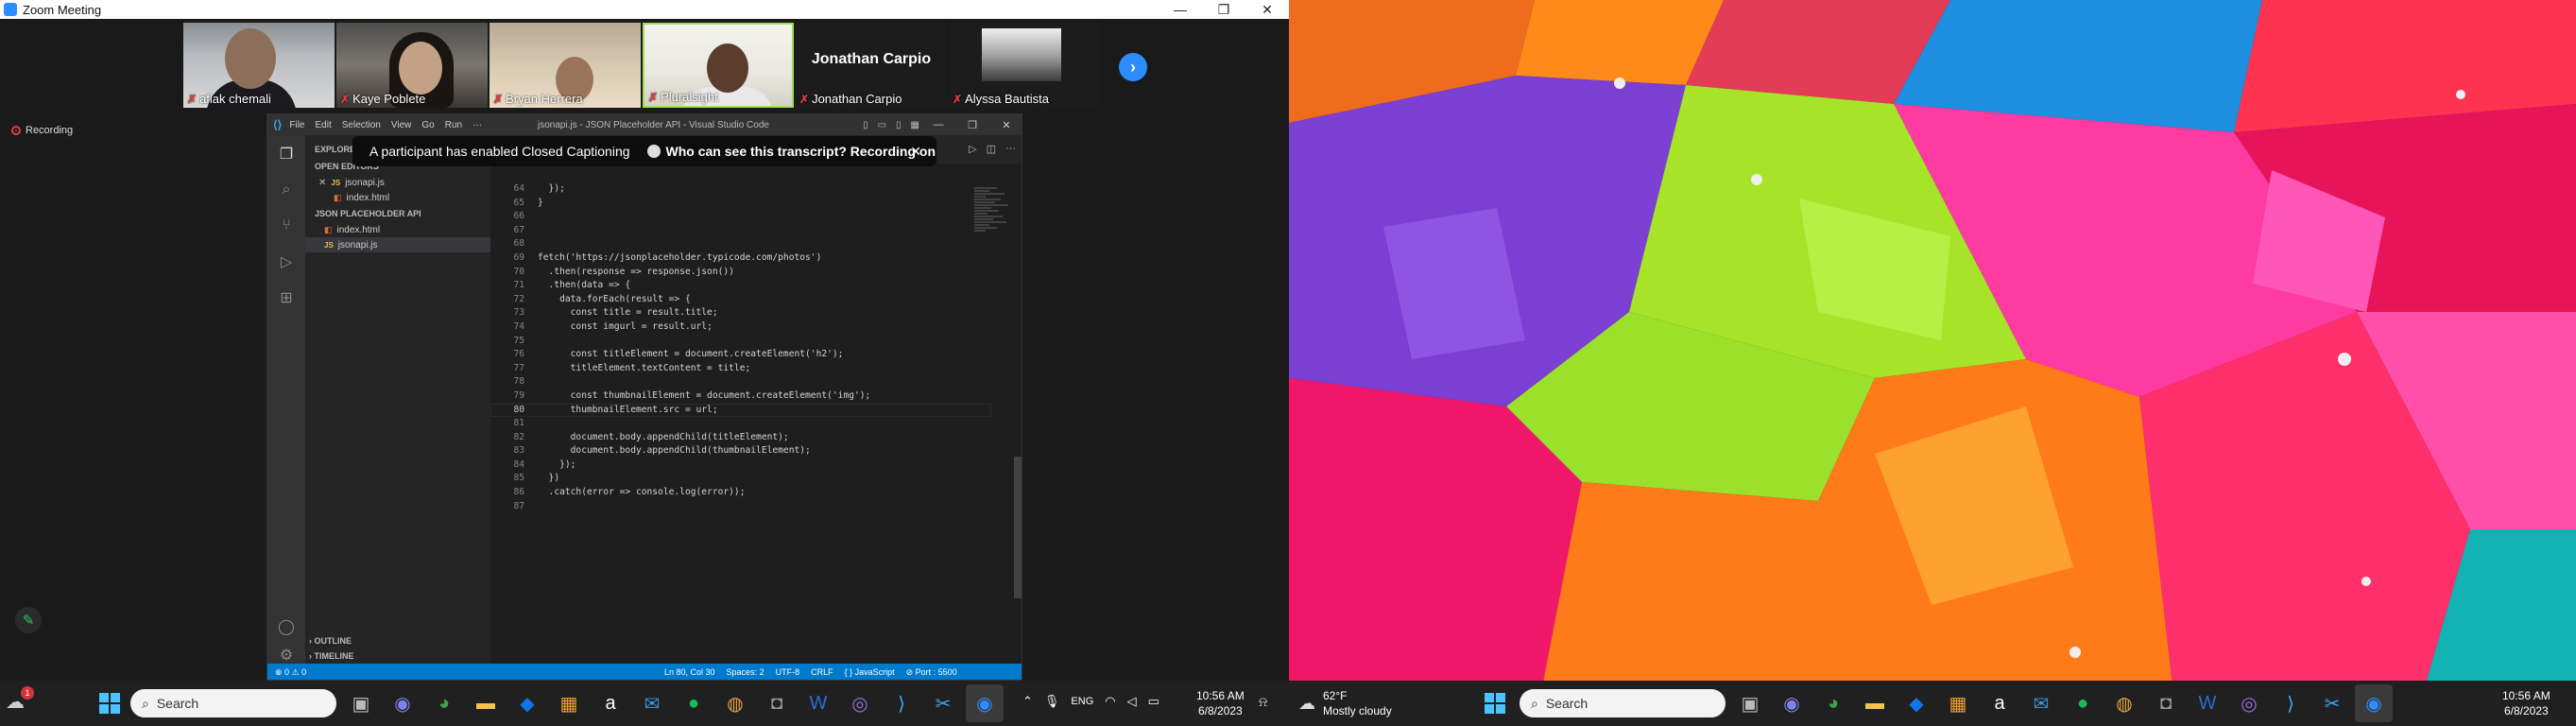 The height and width of the screenshot is (726, 2576). What do you see at coordinates (870, 672) in the screenshot?
I see `language-mode: { } JavaScript` at bounding box center [870, 672].